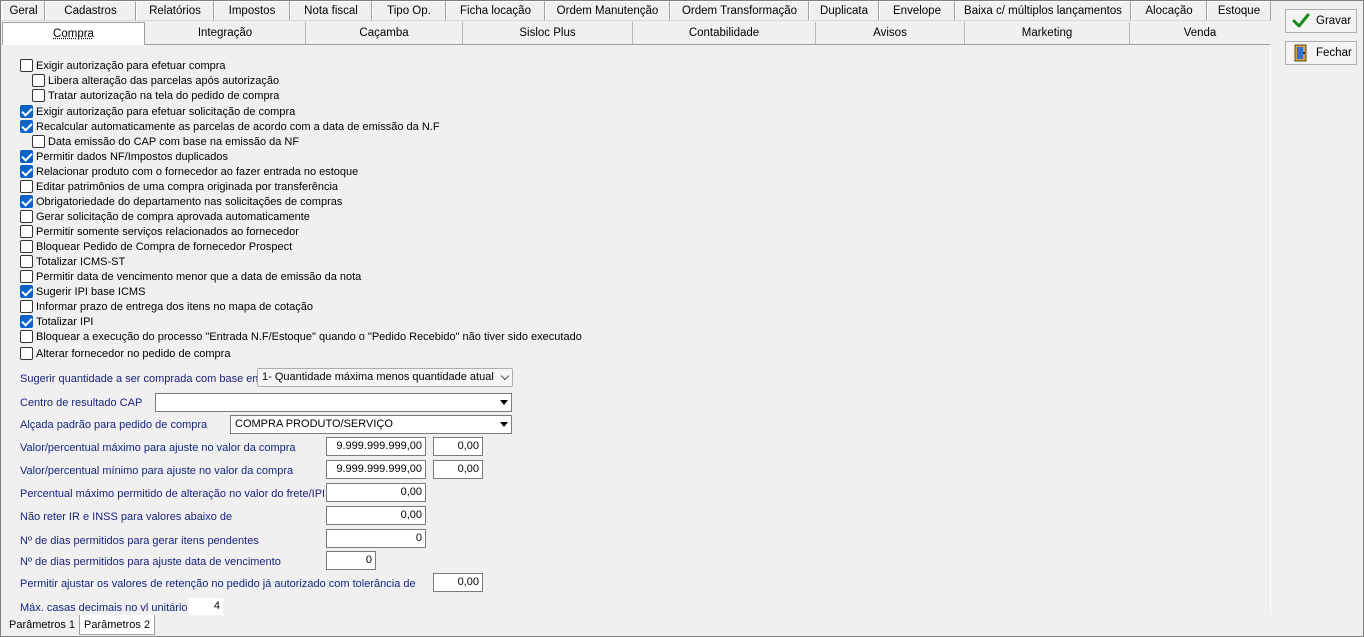 Image resolution: width=1364 pixels, height=637 pixels. What do you see at coordinates (124, 156) in the screenshot?
I see `option-row: Permitir dados NF/Impostos duplicados` at bounding box center [124, 156].